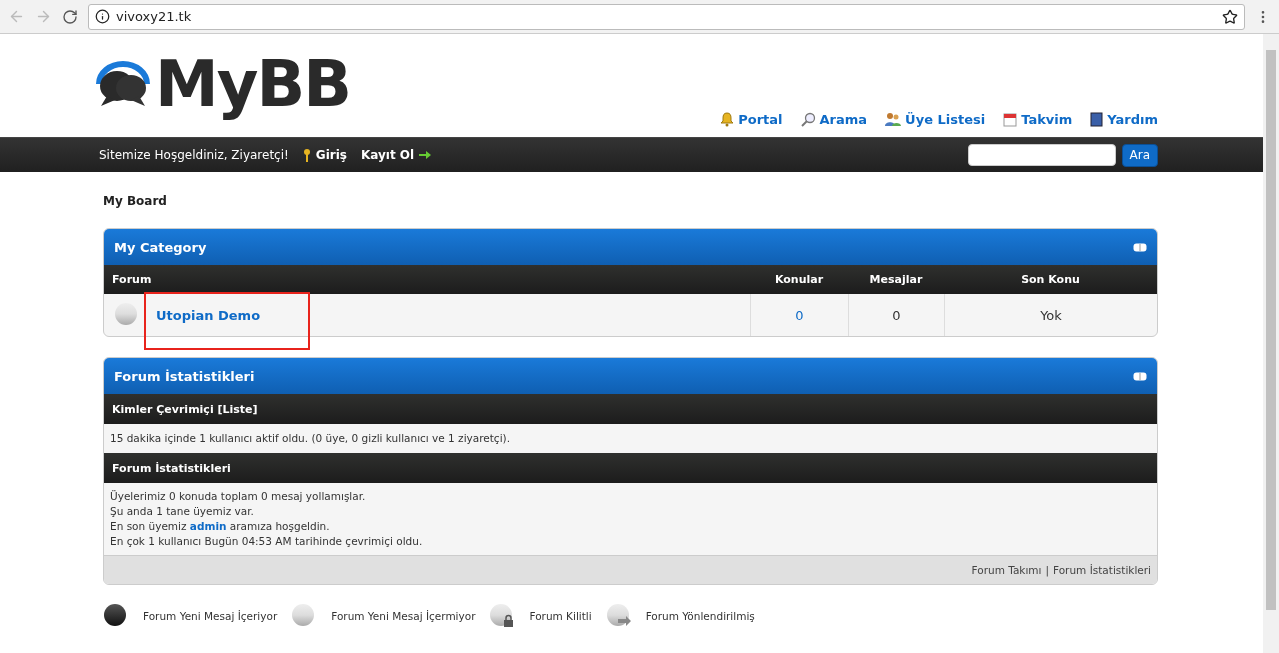  I want to click on locked-forum-icon, so click(502, 616).